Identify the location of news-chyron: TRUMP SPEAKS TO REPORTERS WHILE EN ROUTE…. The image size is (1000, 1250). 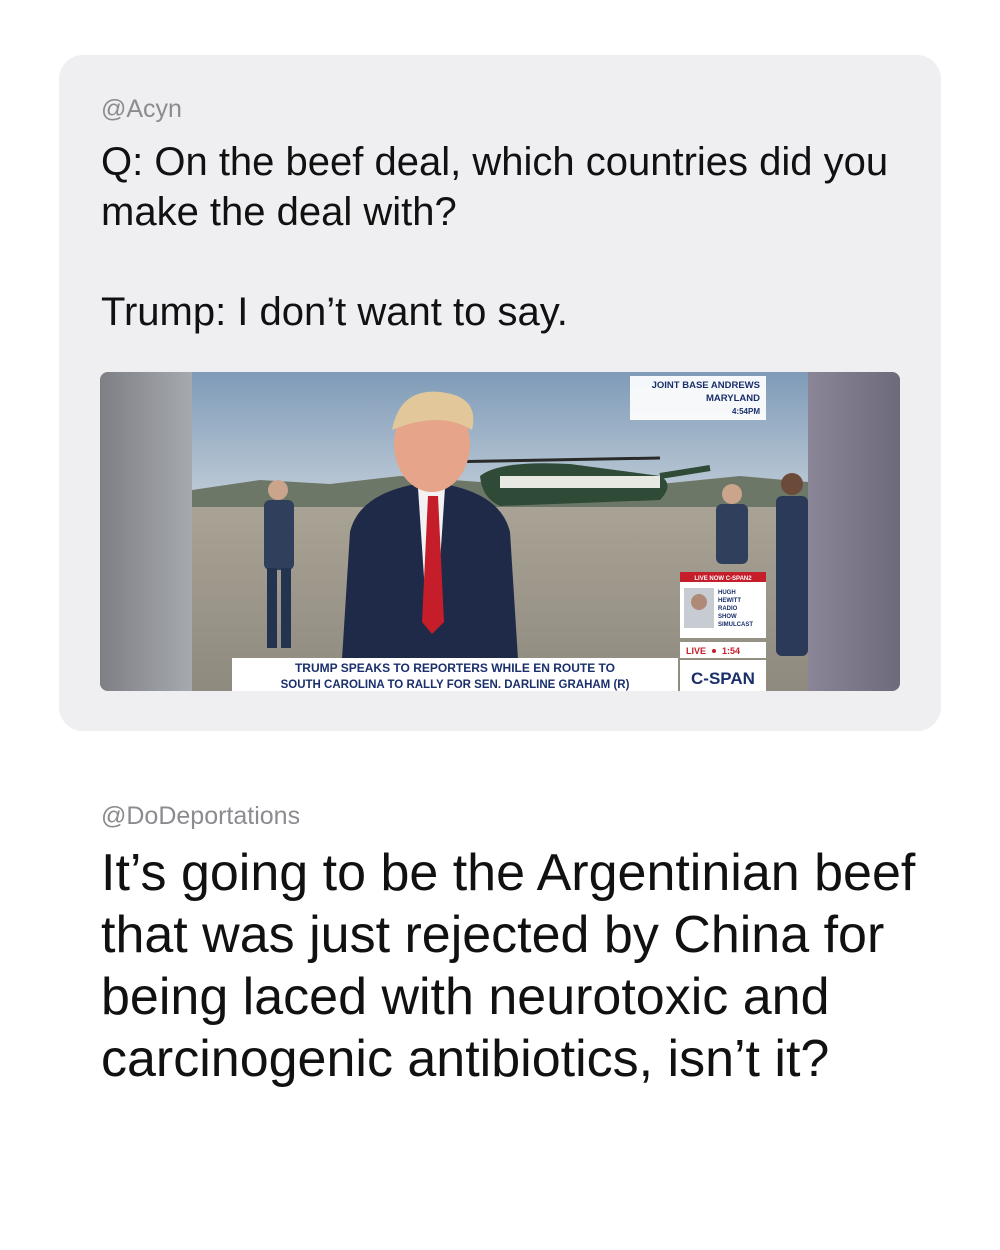
(499, 674).